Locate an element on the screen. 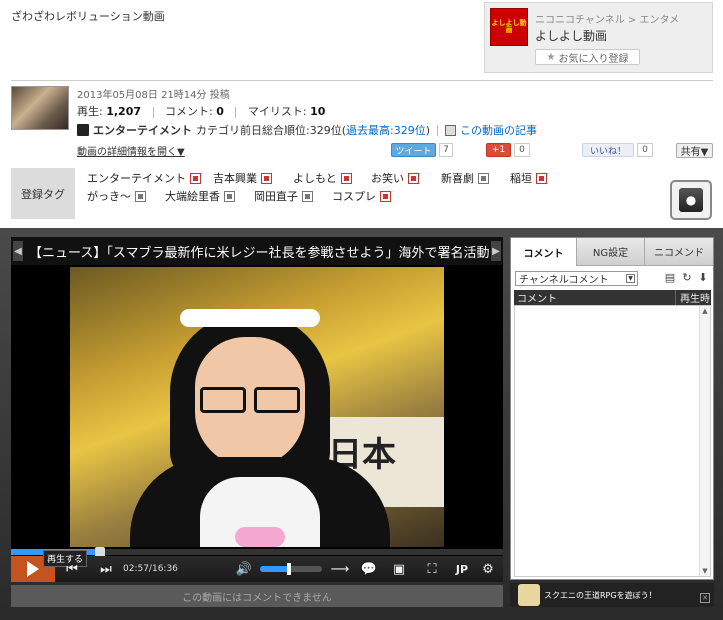 This screenshot has height=620, width=723. scrollbar: ▲ ▼ is located at coordinates (704, 441).